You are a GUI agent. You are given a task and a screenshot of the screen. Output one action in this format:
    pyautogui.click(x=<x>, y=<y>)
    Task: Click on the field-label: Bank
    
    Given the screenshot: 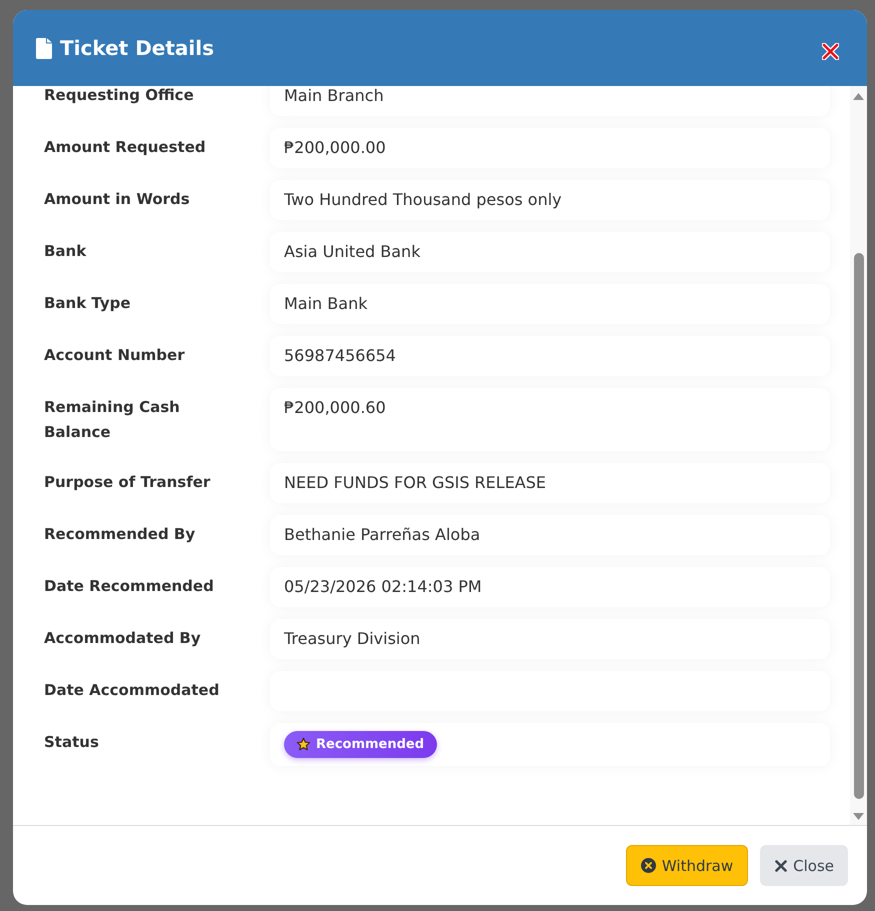 What is the action you would take?
    pyautogui.click(x=66, y=251)
    